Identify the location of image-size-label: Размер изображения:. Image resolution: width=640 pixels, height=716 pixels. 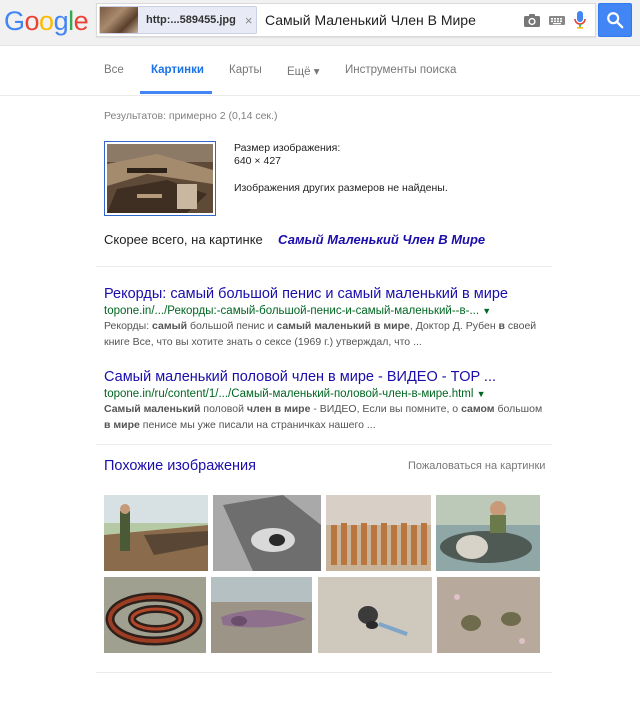
(287, 148).